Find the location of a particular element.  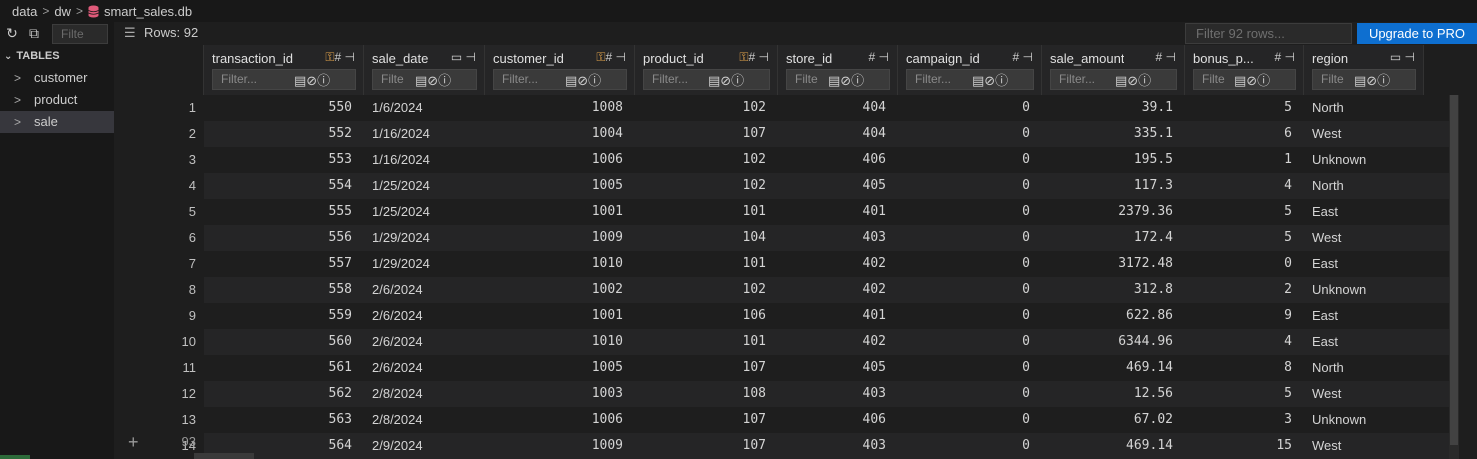

vertical-scrollbar is located at coordinates (1454, 277).